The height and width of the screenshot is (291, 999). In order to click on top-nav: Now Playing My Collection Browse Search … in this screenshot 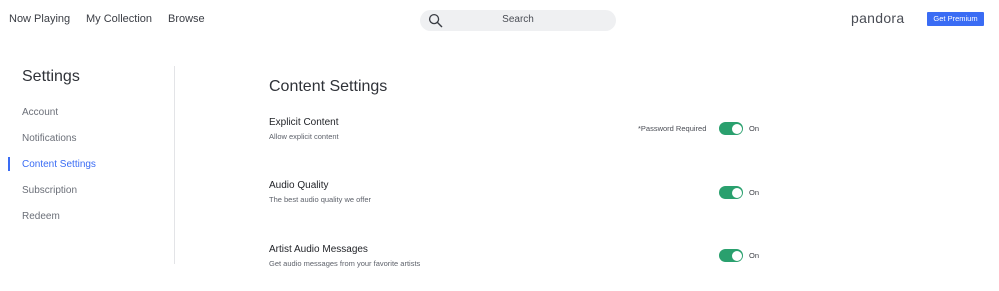, I will do `click(499, 20)`.